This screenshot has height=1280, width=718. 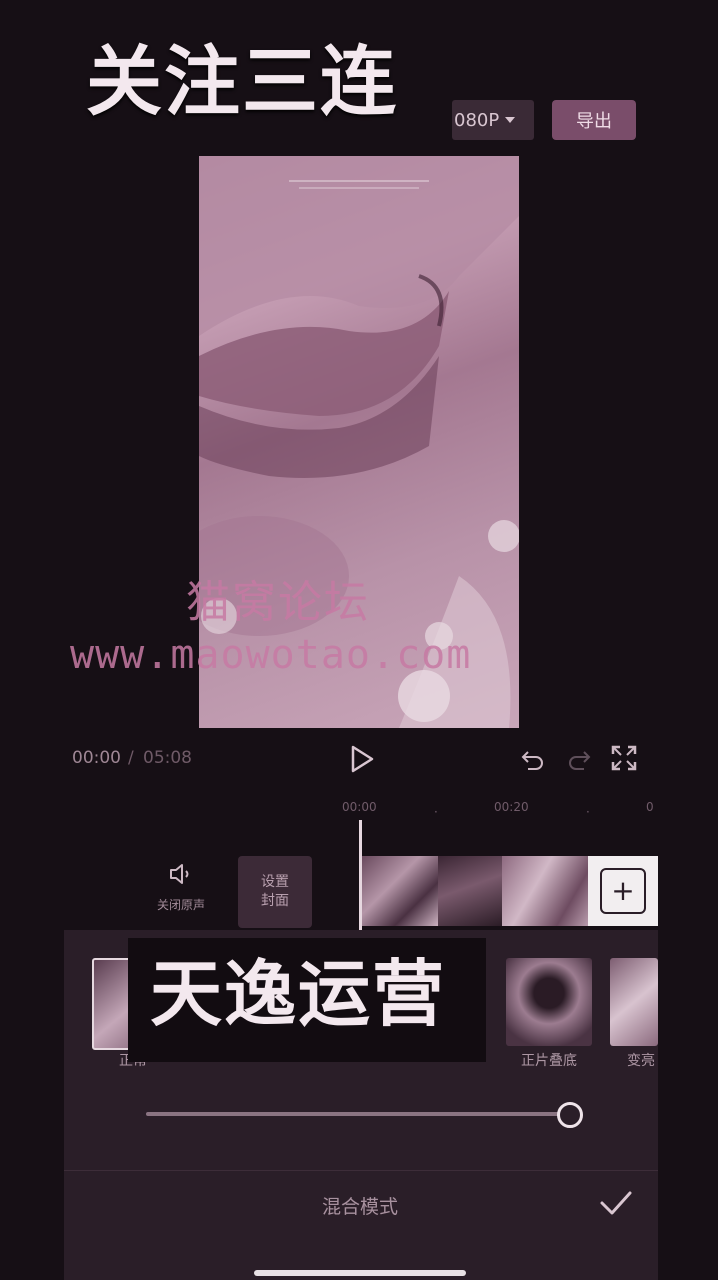 I want to click on ruler-tick-0: 00:00, so click(x=359, y=807).